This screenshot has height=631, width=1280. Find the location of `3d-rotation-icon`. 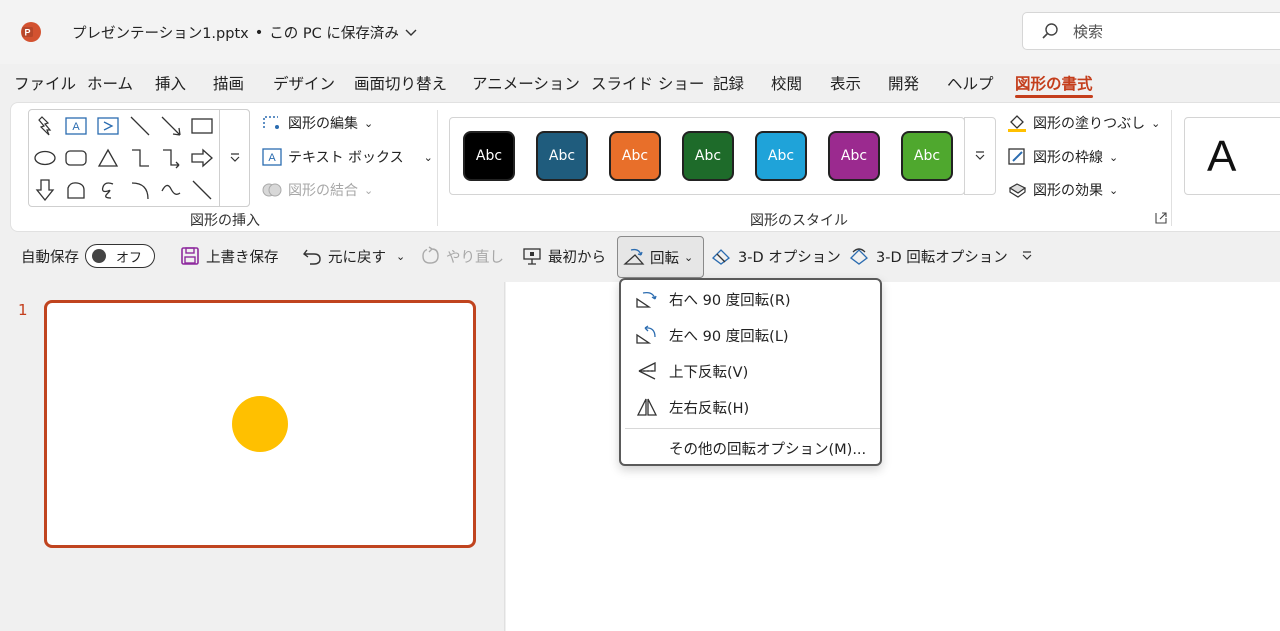

3d-rotation-icon is located at coordinates (859, 256).